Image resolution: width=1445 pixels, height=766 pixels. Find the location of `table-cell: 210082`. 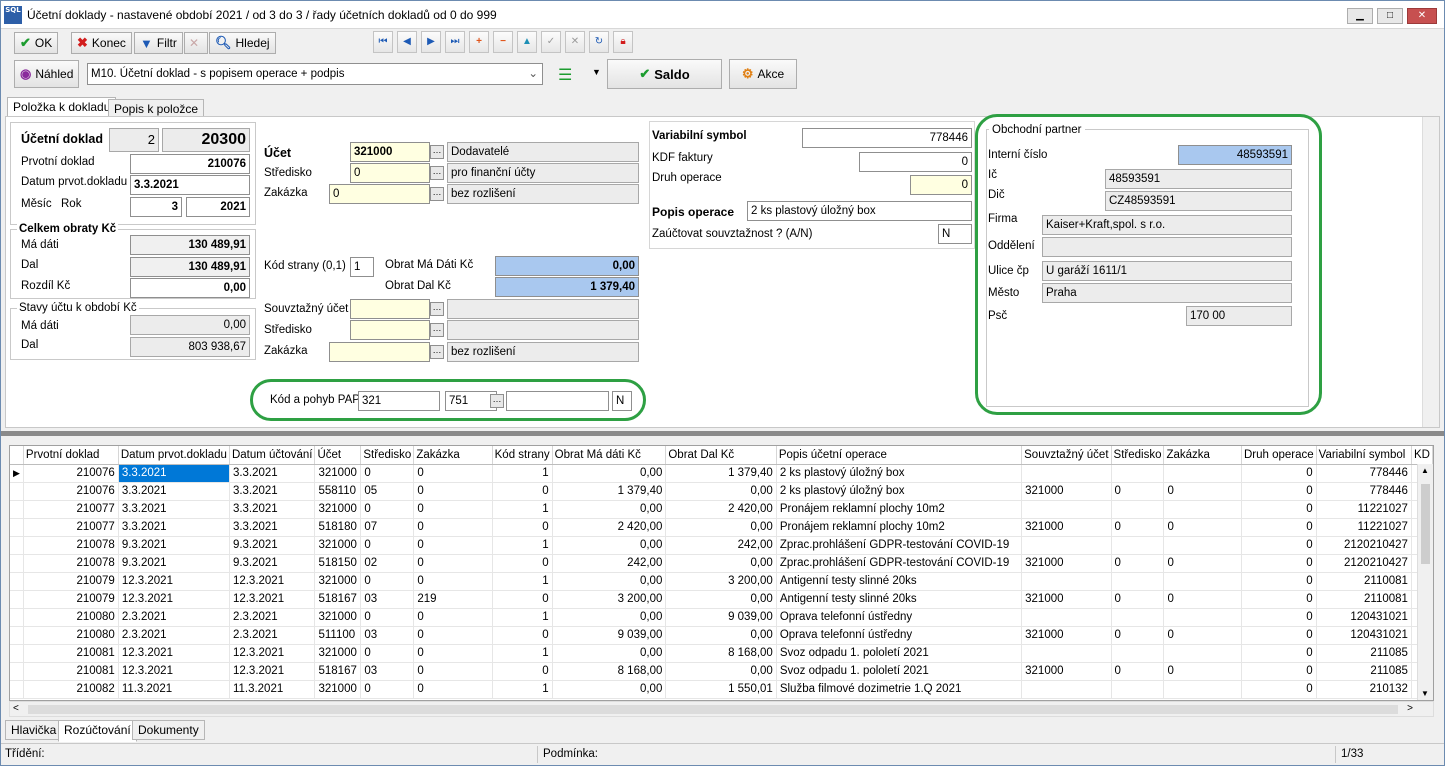

table-cell: 210082 is located at coordinates (71, 689).